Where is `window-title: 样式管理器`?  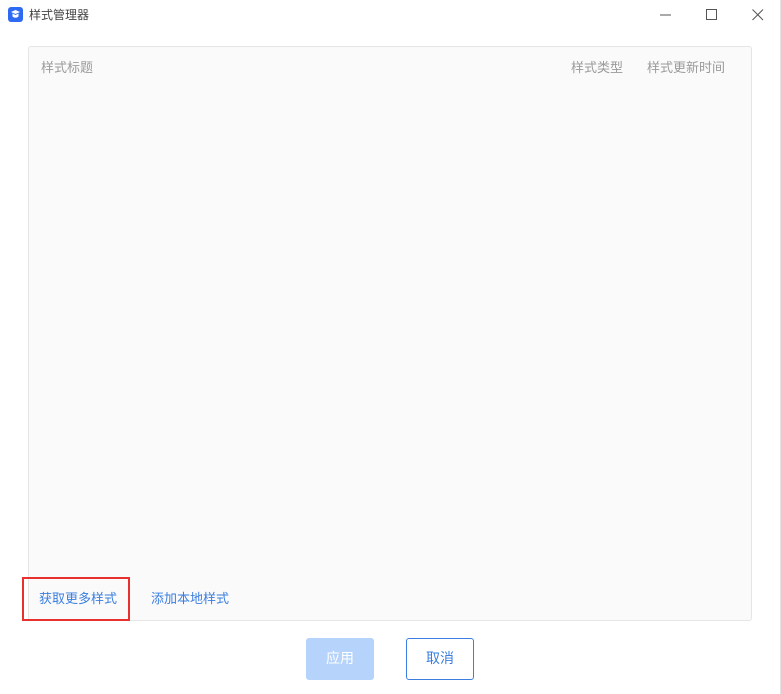
window-title: 样式管理器 is located at coordinates (59, 15).